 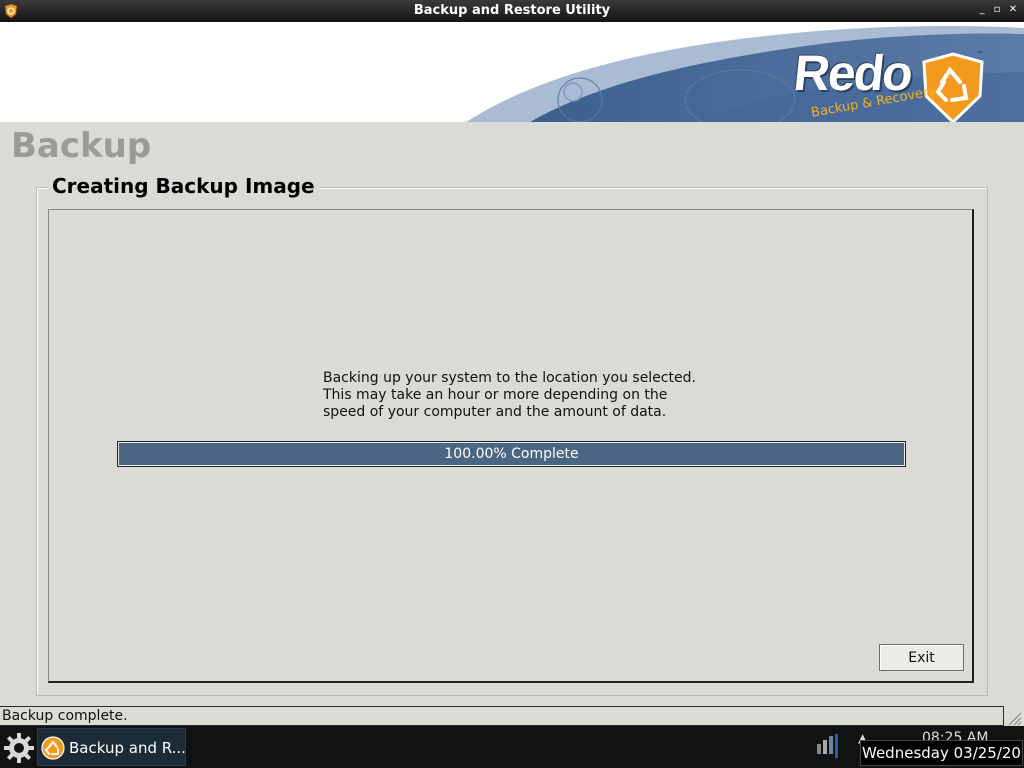 I want to click on header-banner: Redo ™ Backup & Recovery, so click(x=512, y=72).